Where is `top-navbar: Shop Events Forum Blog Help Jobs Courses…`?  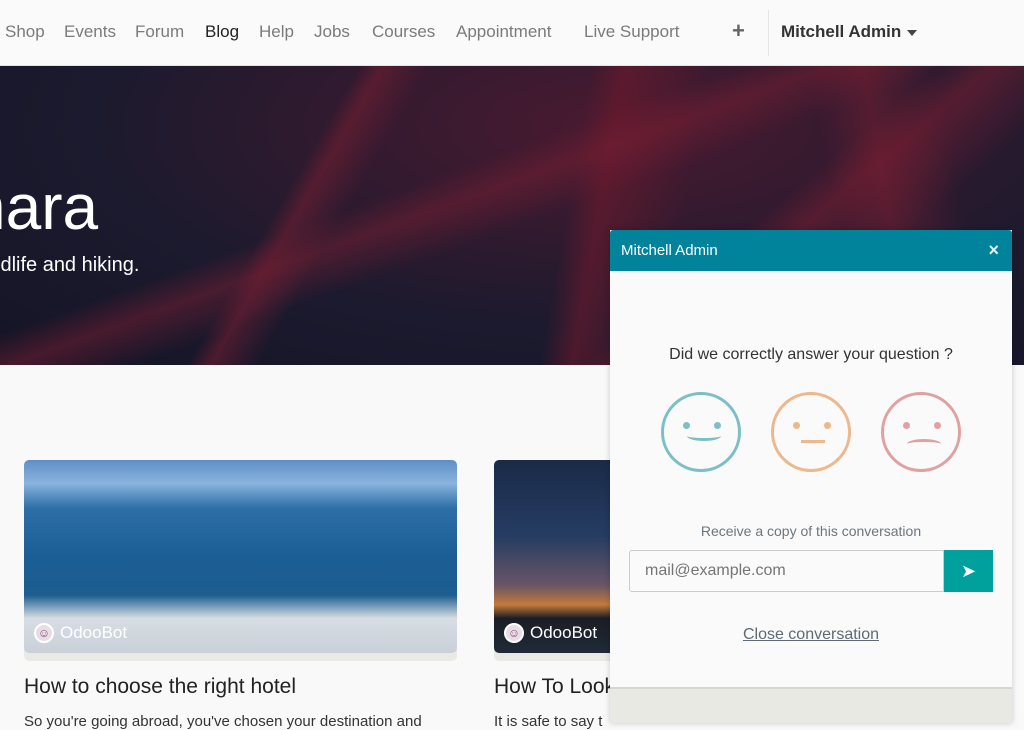 top-navbar: Shop Events Forum Blog Help Jobs Courses… is located at coordinates (512, 33).